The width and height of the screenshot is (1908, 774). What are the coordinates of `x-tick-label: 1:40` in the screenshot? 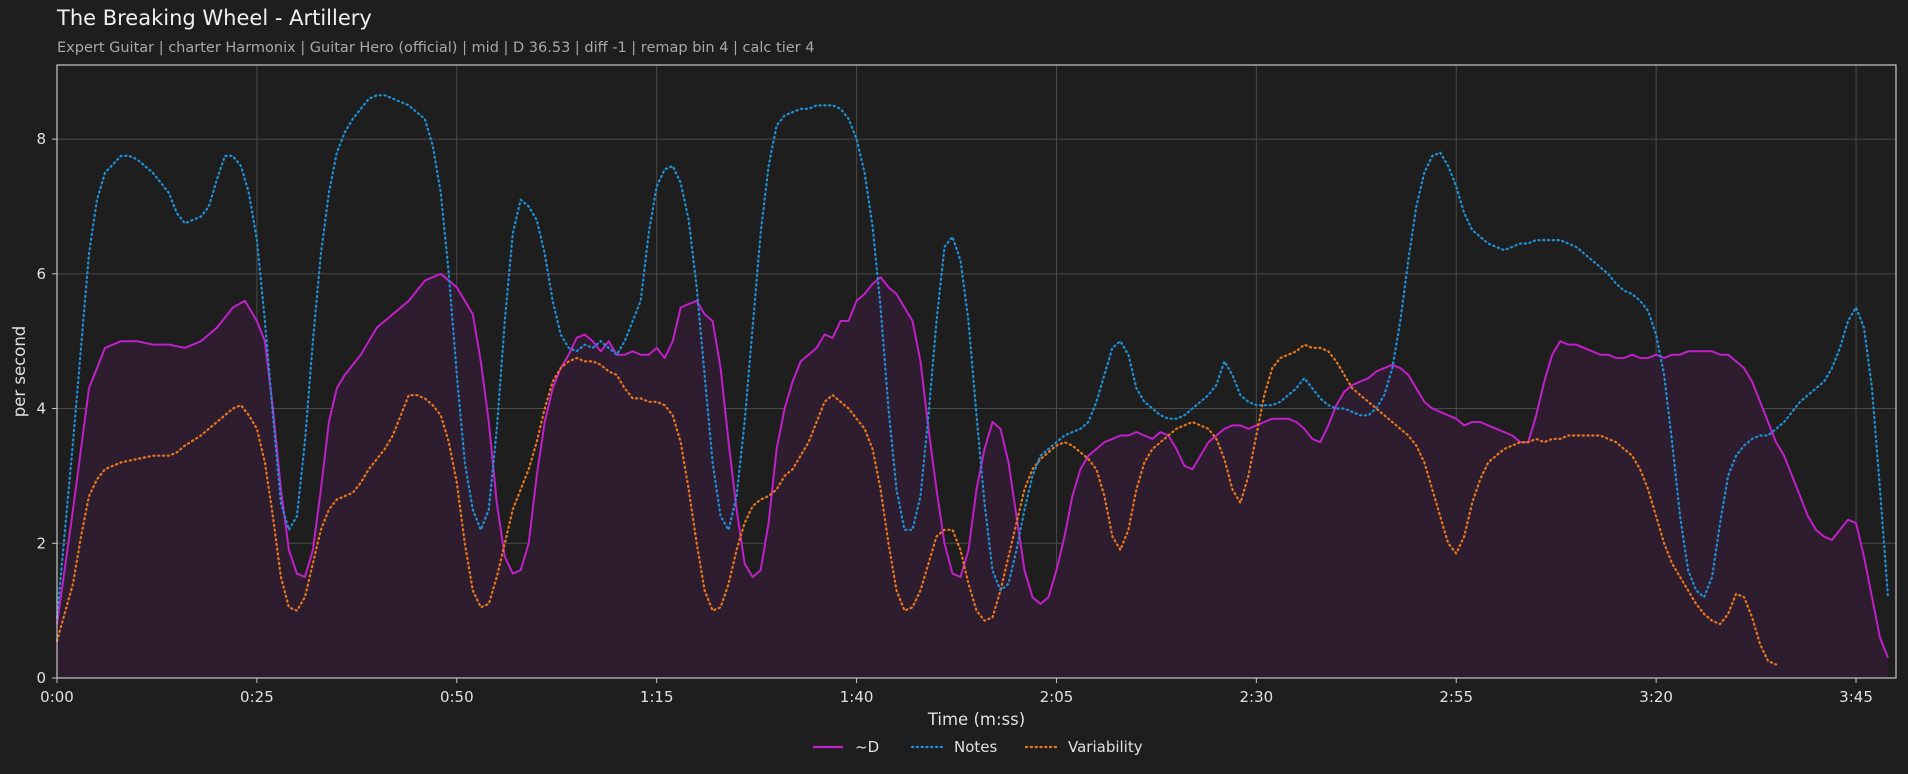 It's located at (857, 697).